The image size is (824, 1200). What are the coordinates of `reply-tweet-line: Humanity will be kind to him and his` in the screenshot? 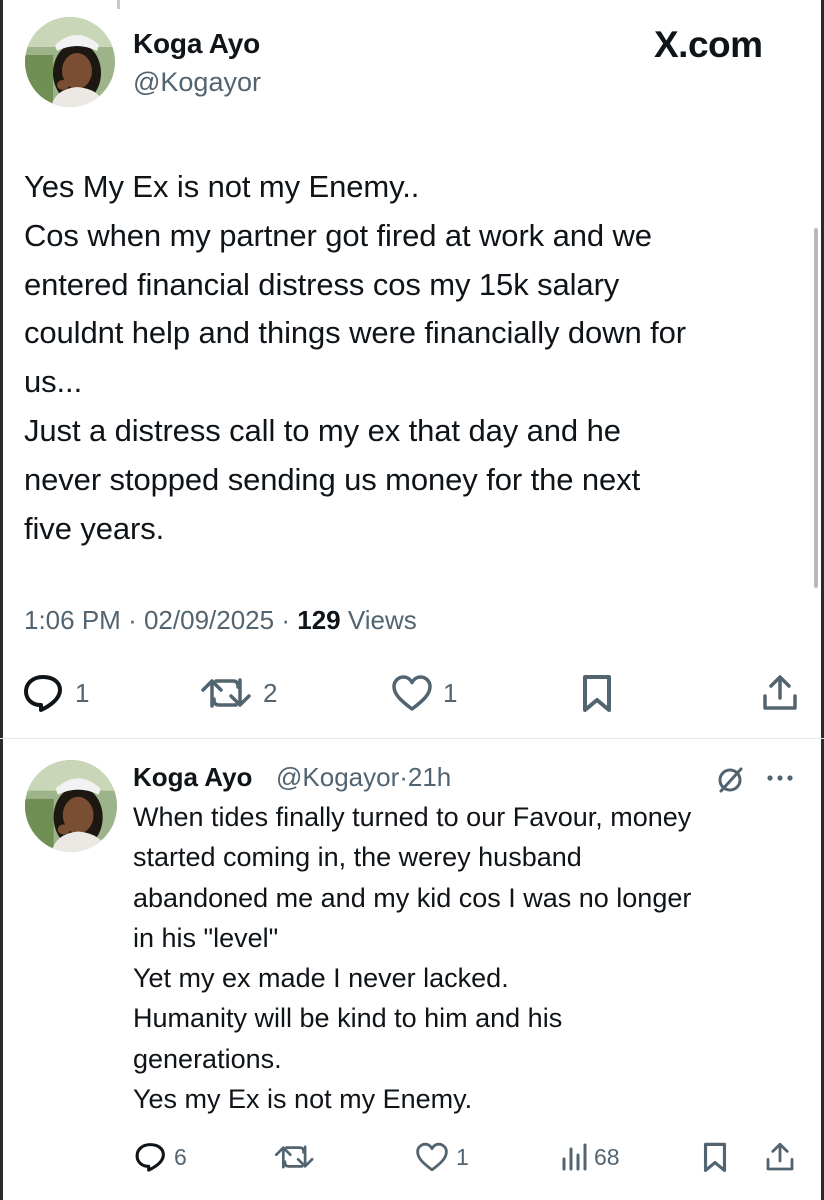 It's located at (348, 1018).